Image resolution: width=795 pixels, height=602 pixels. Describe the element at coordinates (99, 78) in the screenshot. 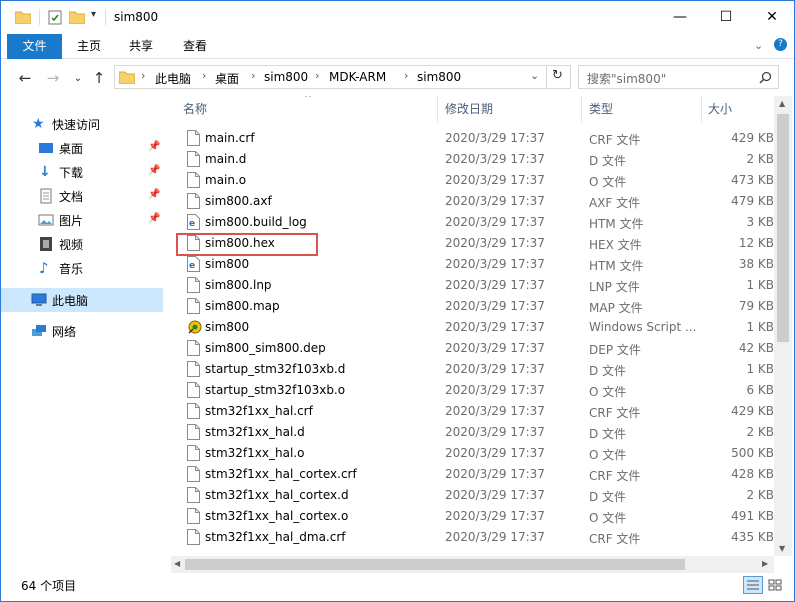

I see `up-button: ↑` at that location.